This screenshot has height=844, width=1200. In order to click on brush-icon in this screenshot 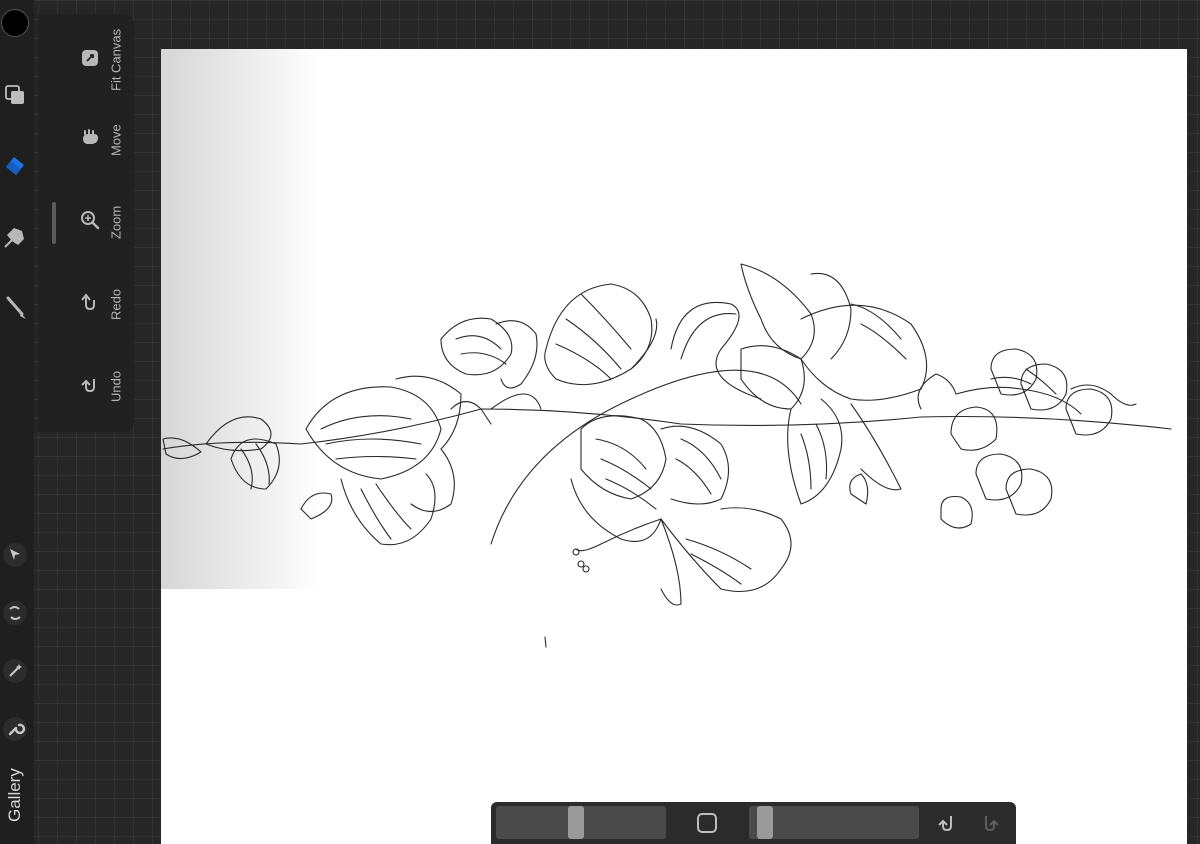, I will do `click(15, 307)`.